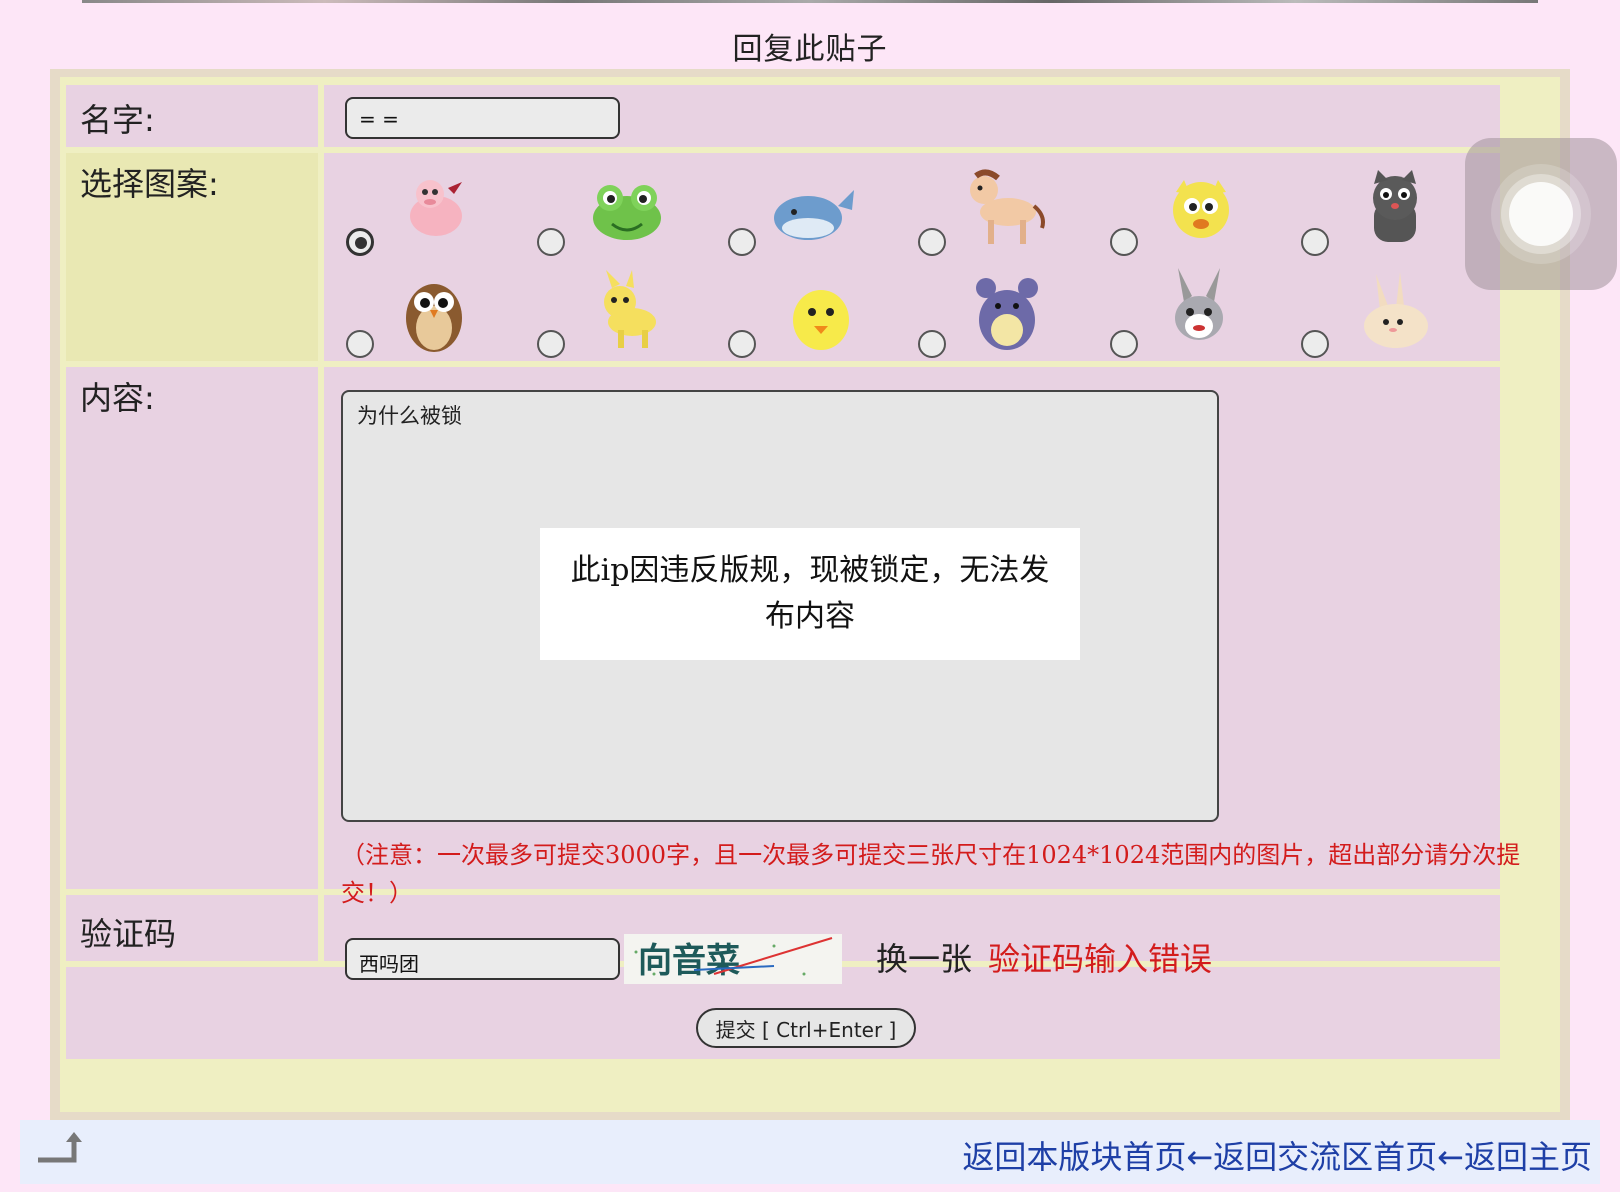 Image resolution: width=1620 pixels, height=1192 pixels. I want to click on return-arrow-icon, so click(60, 1152).